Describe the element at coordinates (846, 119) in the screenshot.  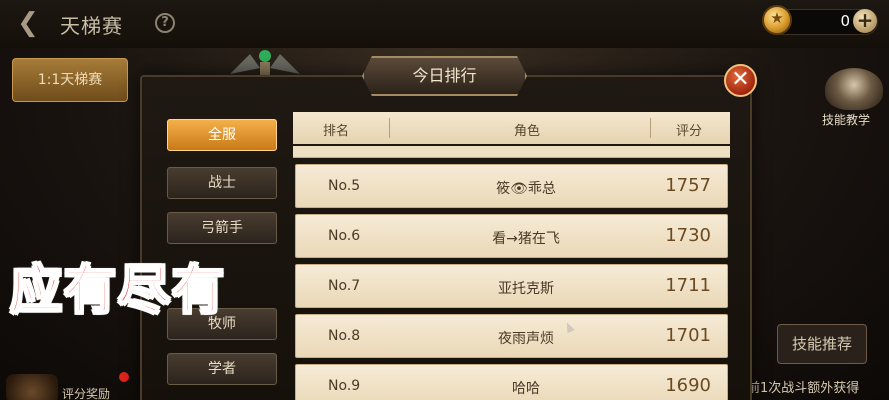
I see `mentor-label: 技能教学` at that location.